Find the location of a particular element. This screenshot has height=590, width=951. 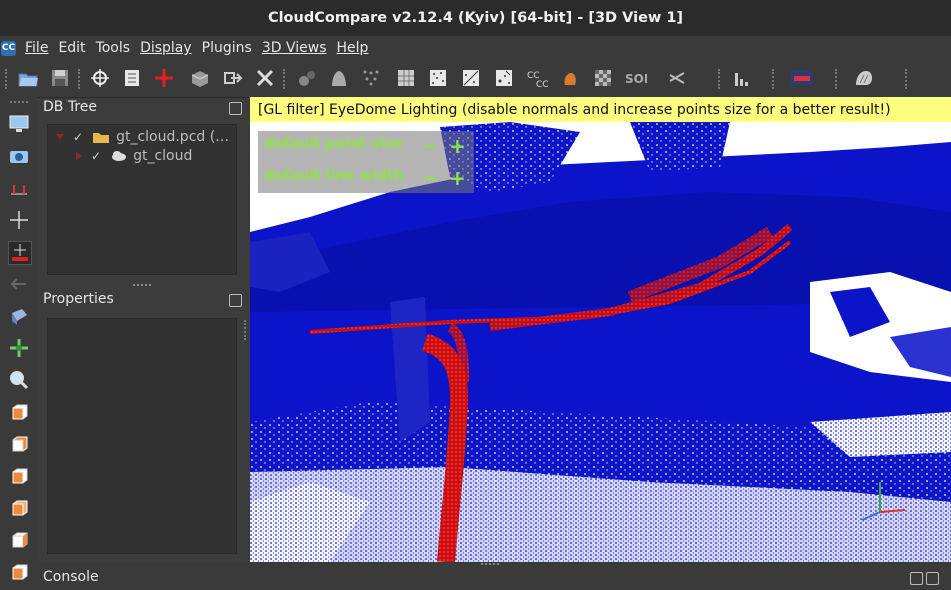

menu-plugins: Plugins is located at coordinates (229, 48).